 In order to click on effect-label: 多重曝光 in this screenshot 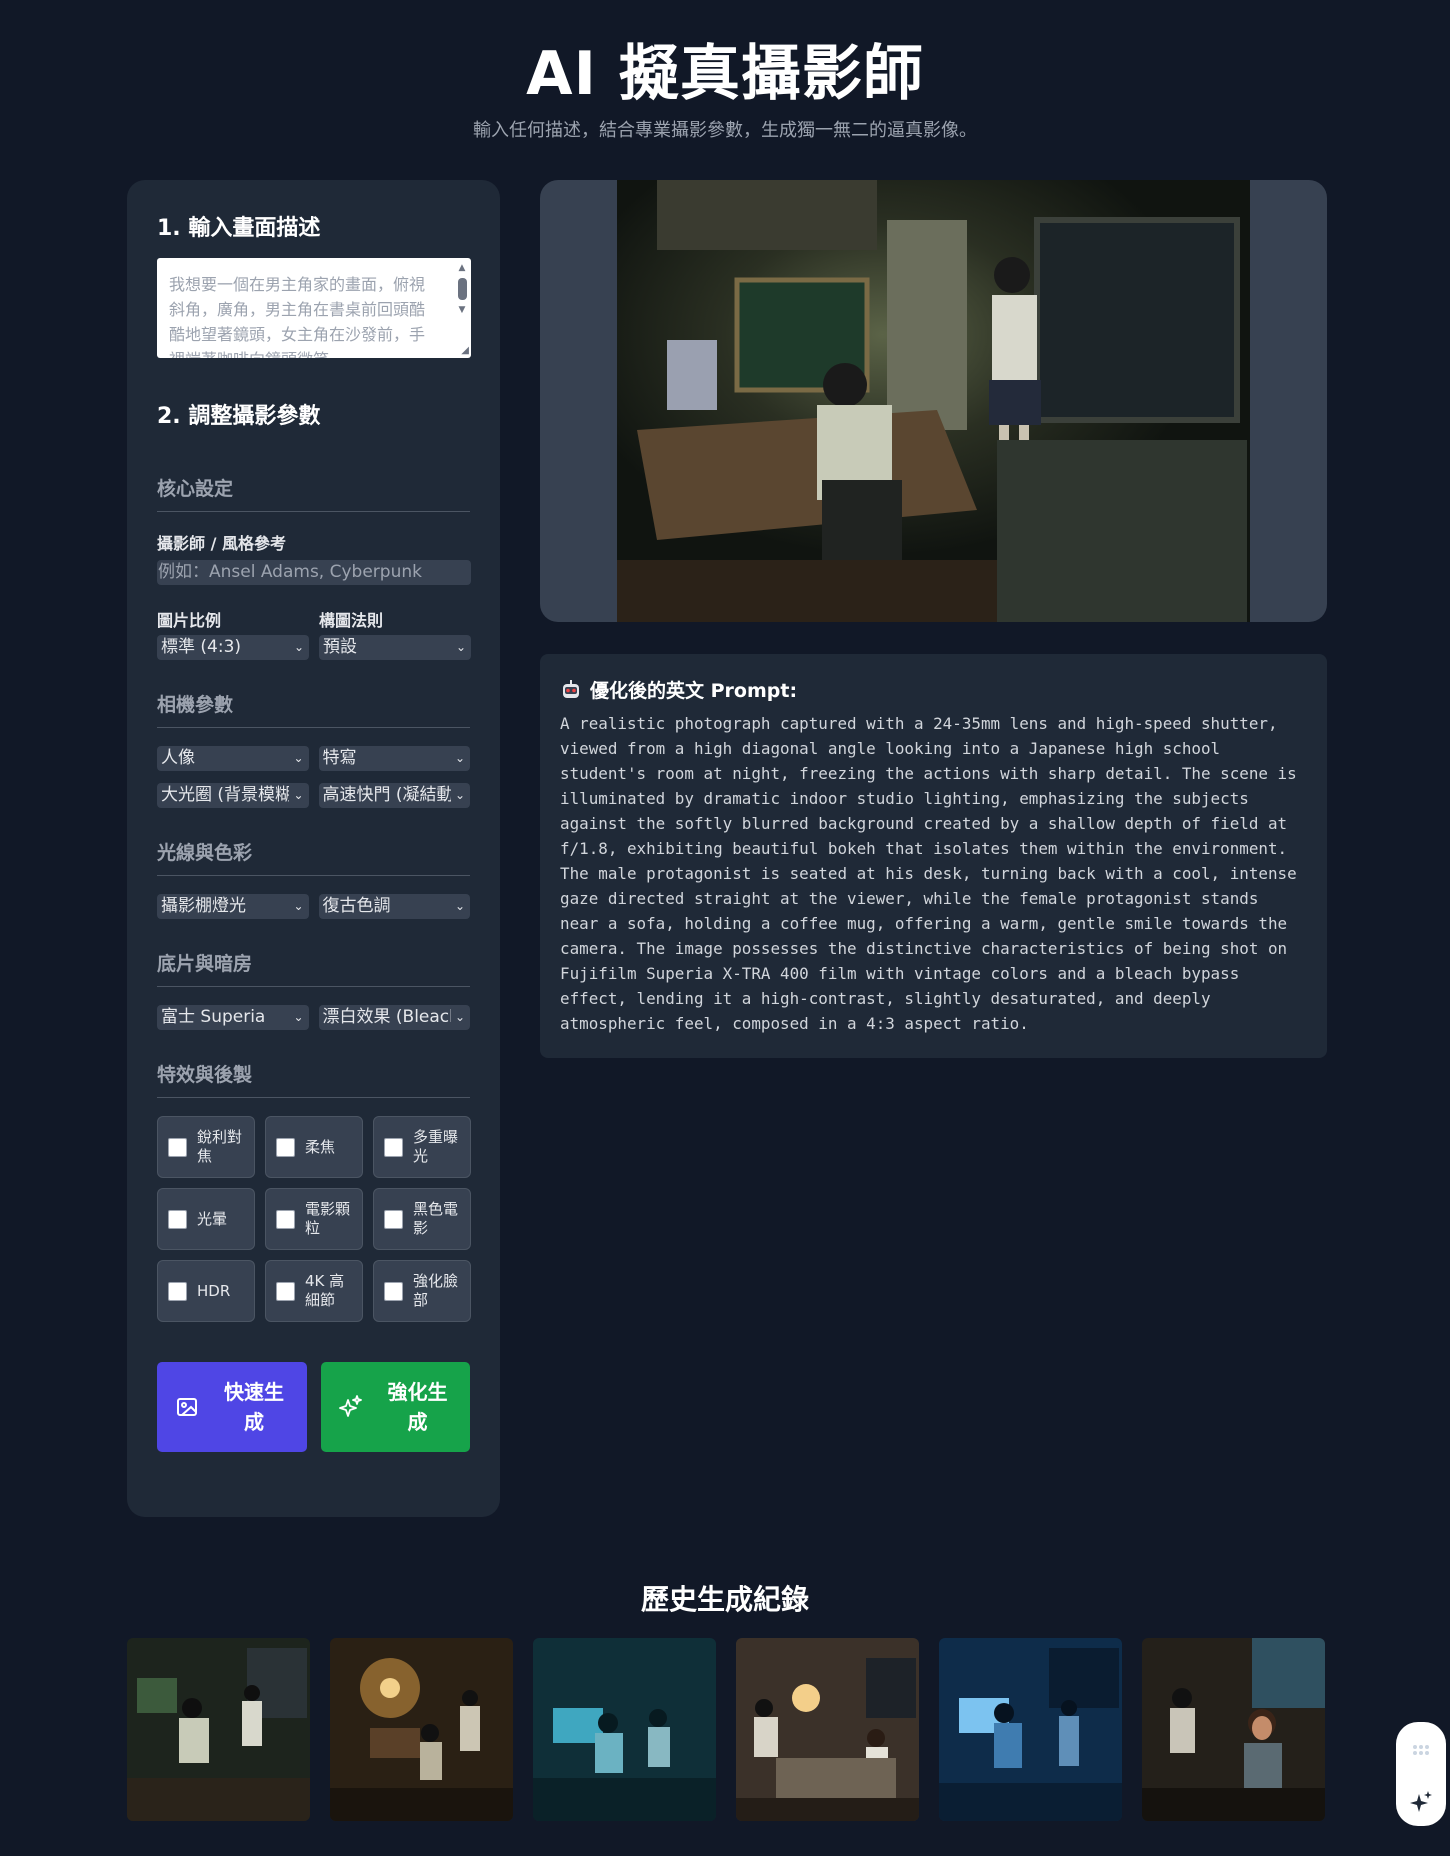, I will do `click(436, 1146)`.